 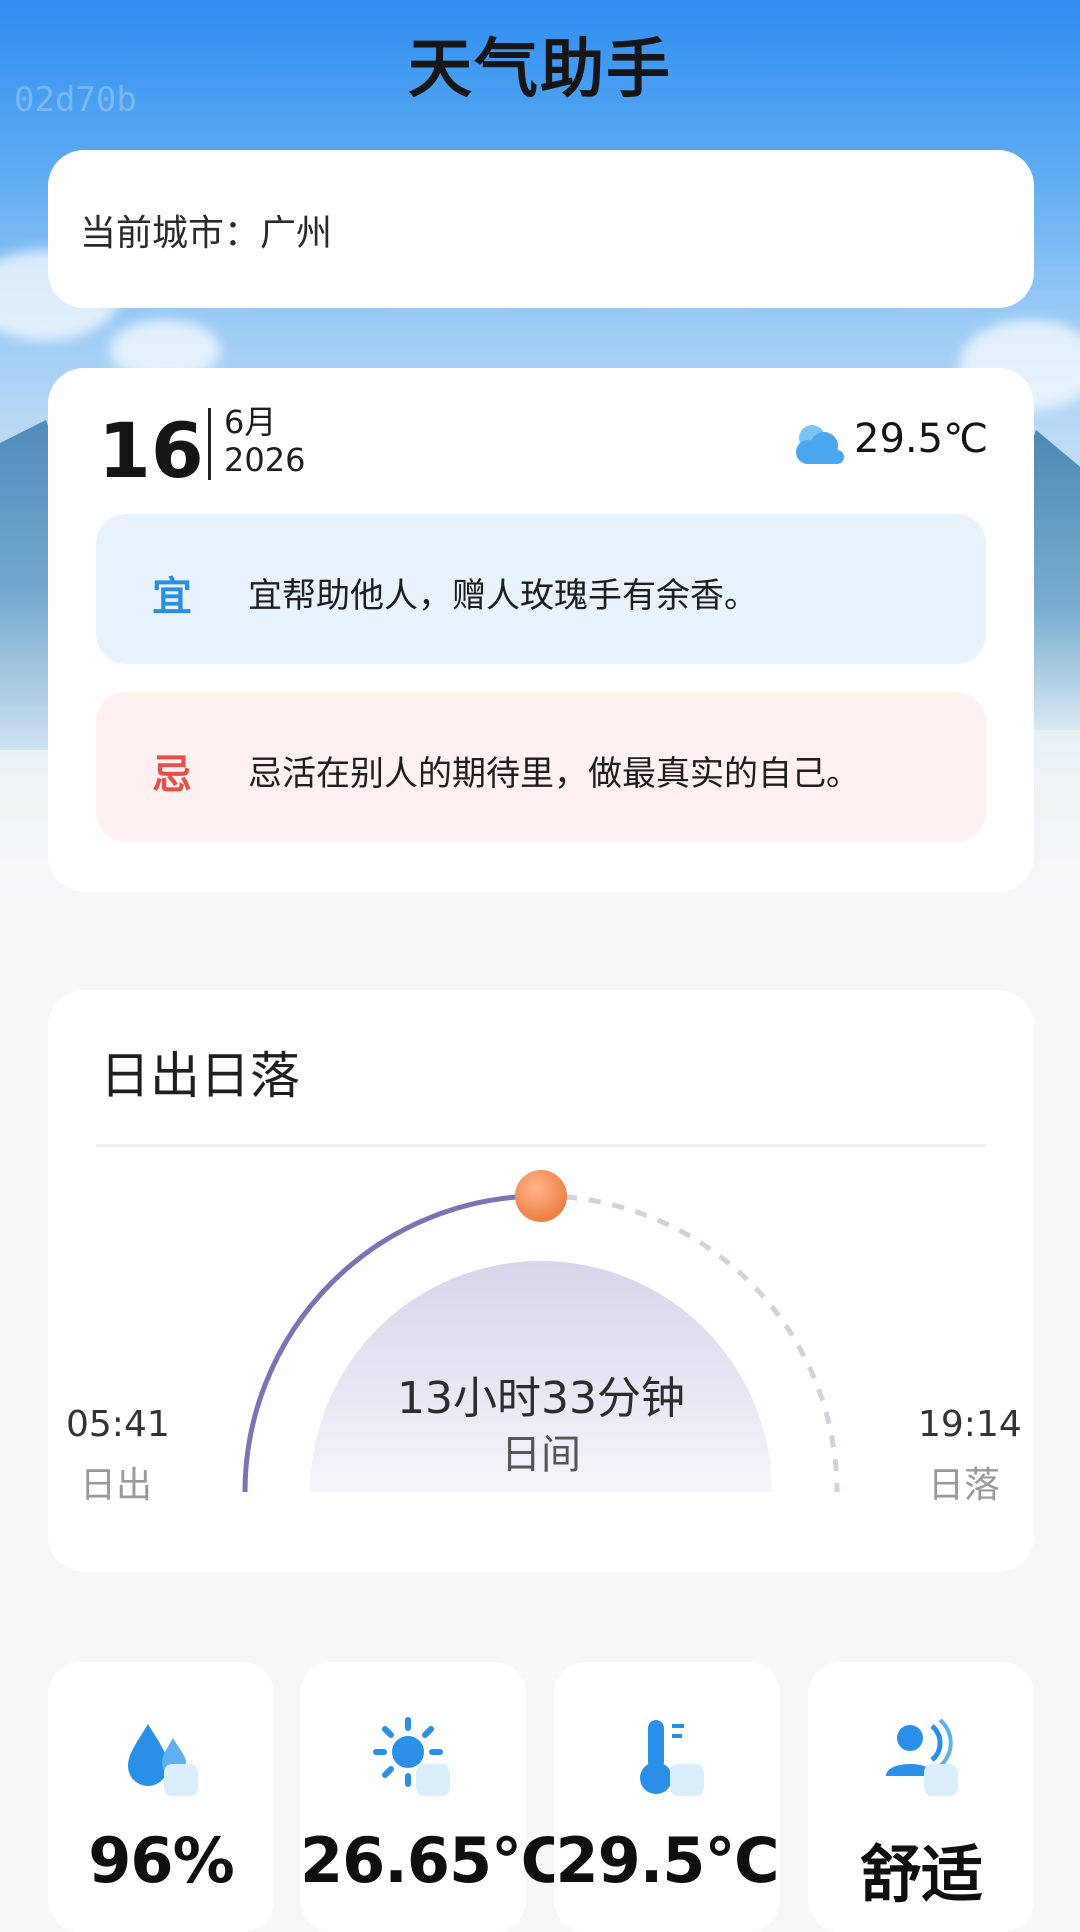 What do you see at coordinates (820, 444) in the screenshot?
I see `cloud-sun-icon` at bounding box center [820, 444].